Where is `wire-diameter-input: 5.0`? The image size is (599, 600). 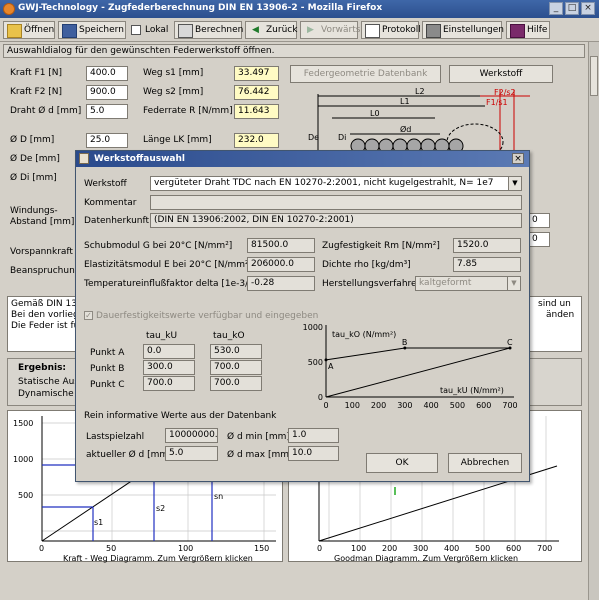 wire-diameter-input: 5.0 is located at coordinates (107, 111).